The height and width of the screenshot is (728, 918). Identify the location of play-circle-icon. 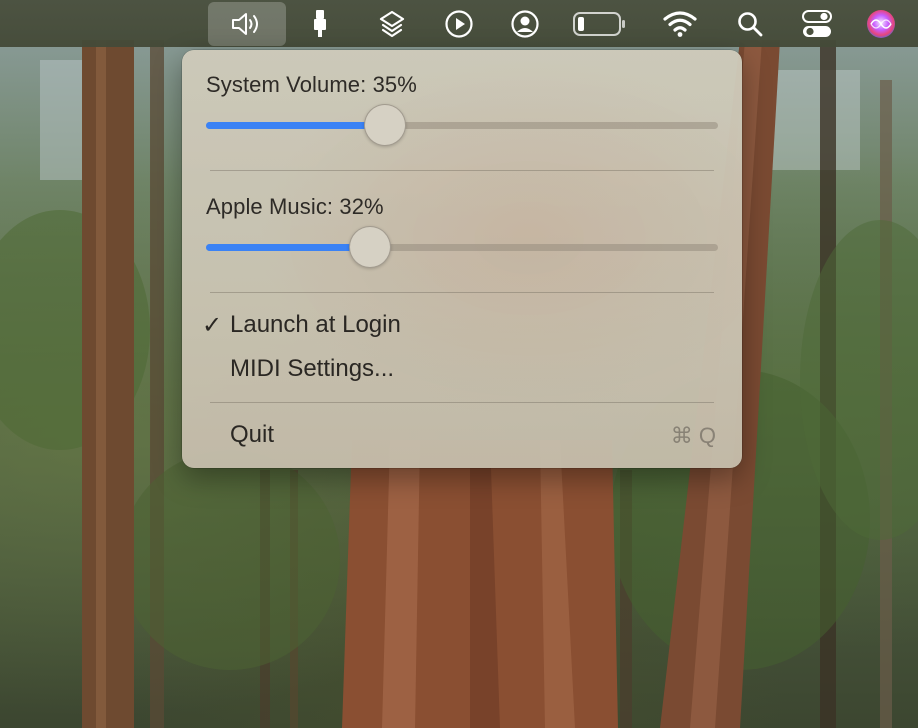
(459, 24).